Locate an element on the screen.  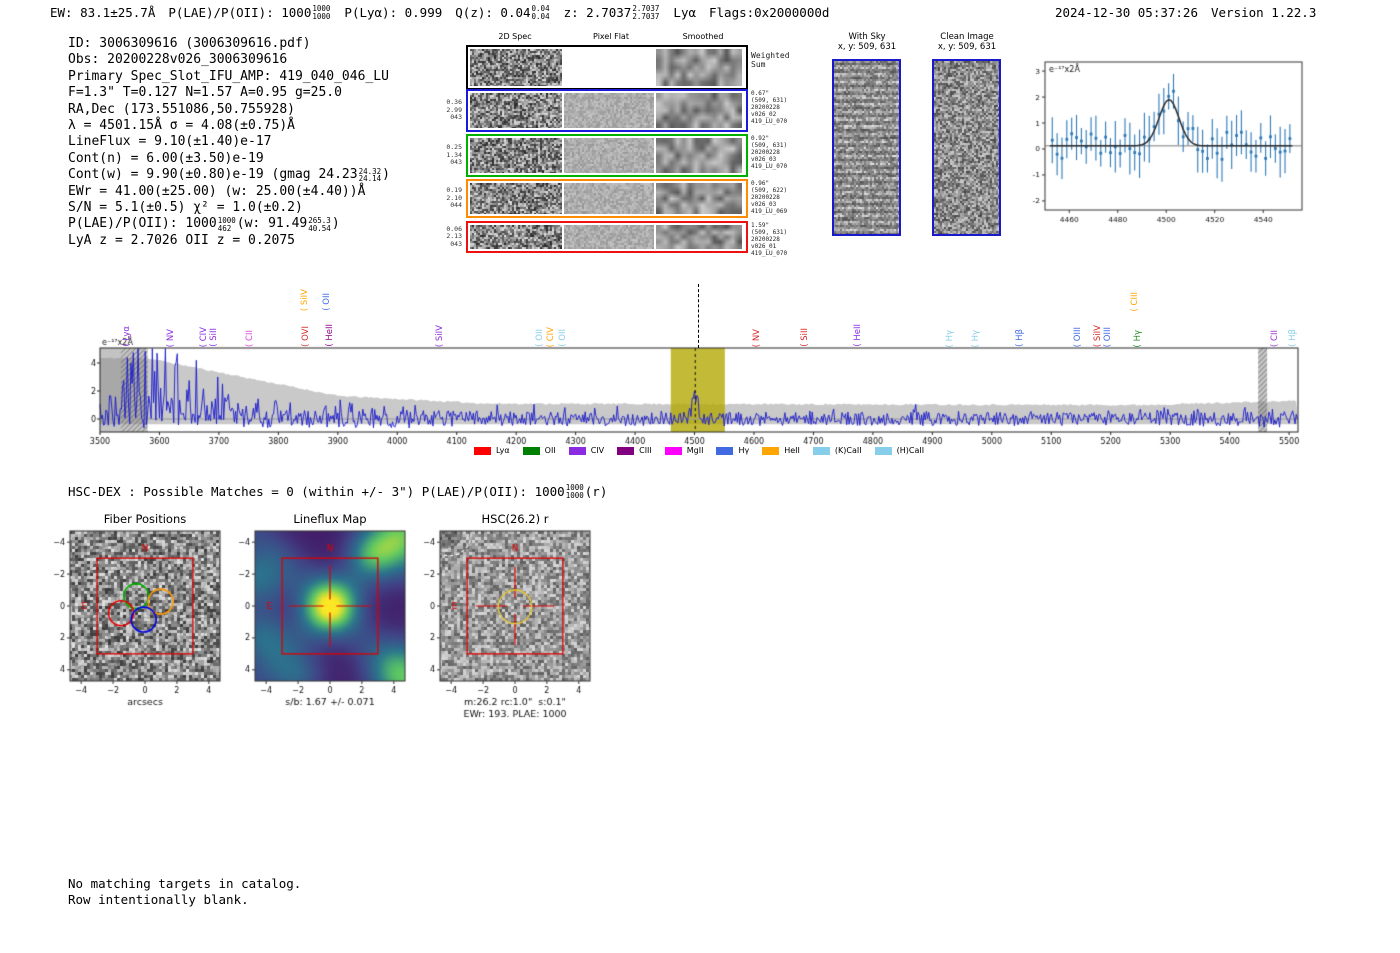
right-label-line: Sum is located at coordinates (758, 64).